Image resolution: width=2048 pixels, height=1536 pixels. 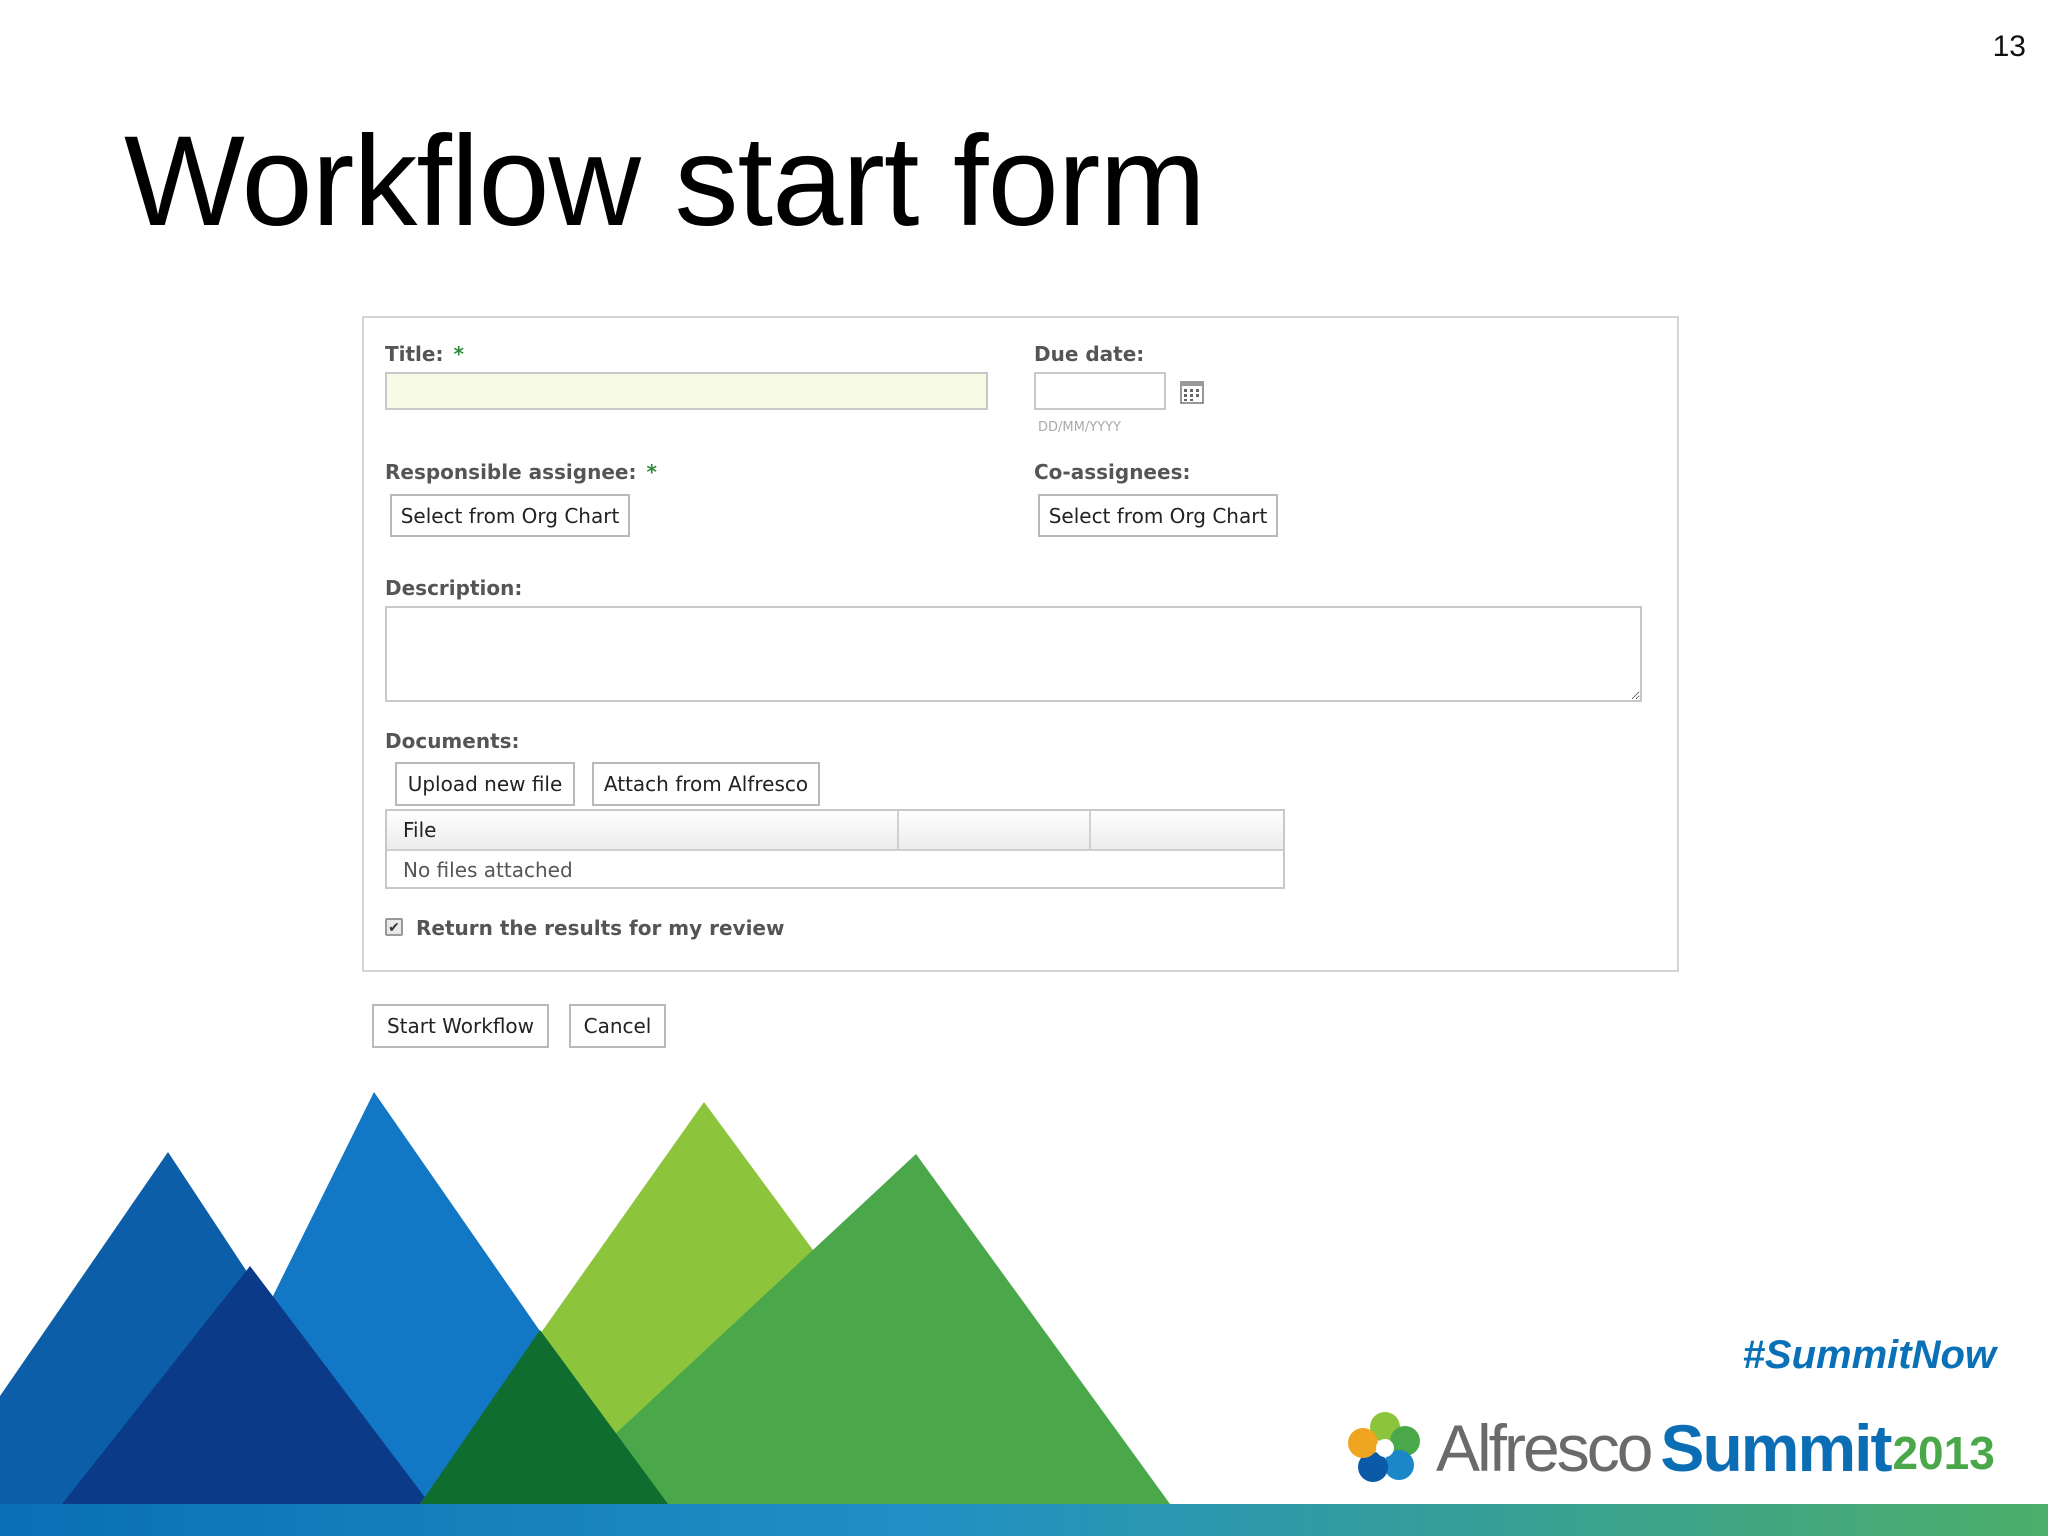 I want to click on title-label: Title: *, so click(x=424, y=354).